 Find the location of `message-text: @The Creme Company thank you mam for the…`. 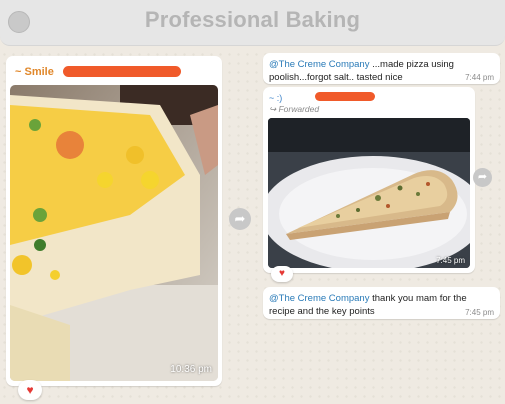

message-text: @The Creme Company thank you mam for the… is located at coordinates (376, 305).